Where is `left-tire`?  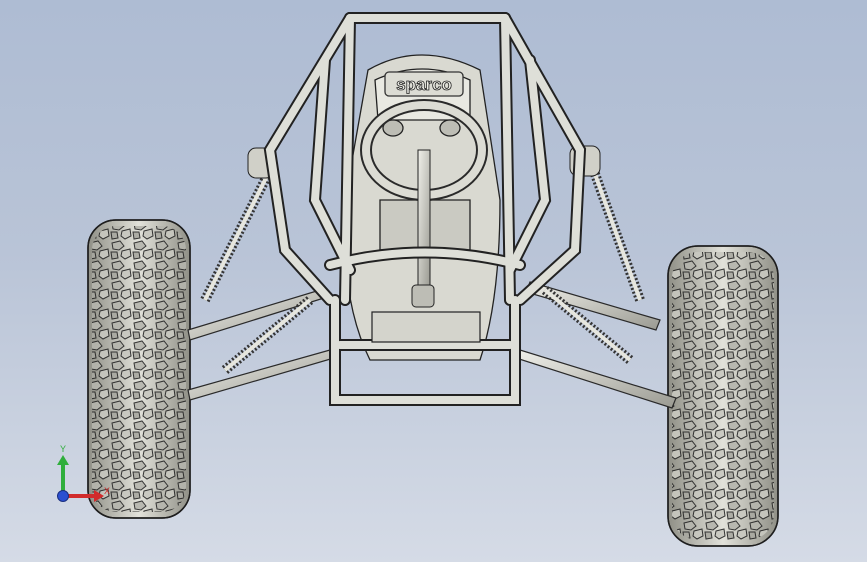
left-tire is located at coordinates (139, 369).